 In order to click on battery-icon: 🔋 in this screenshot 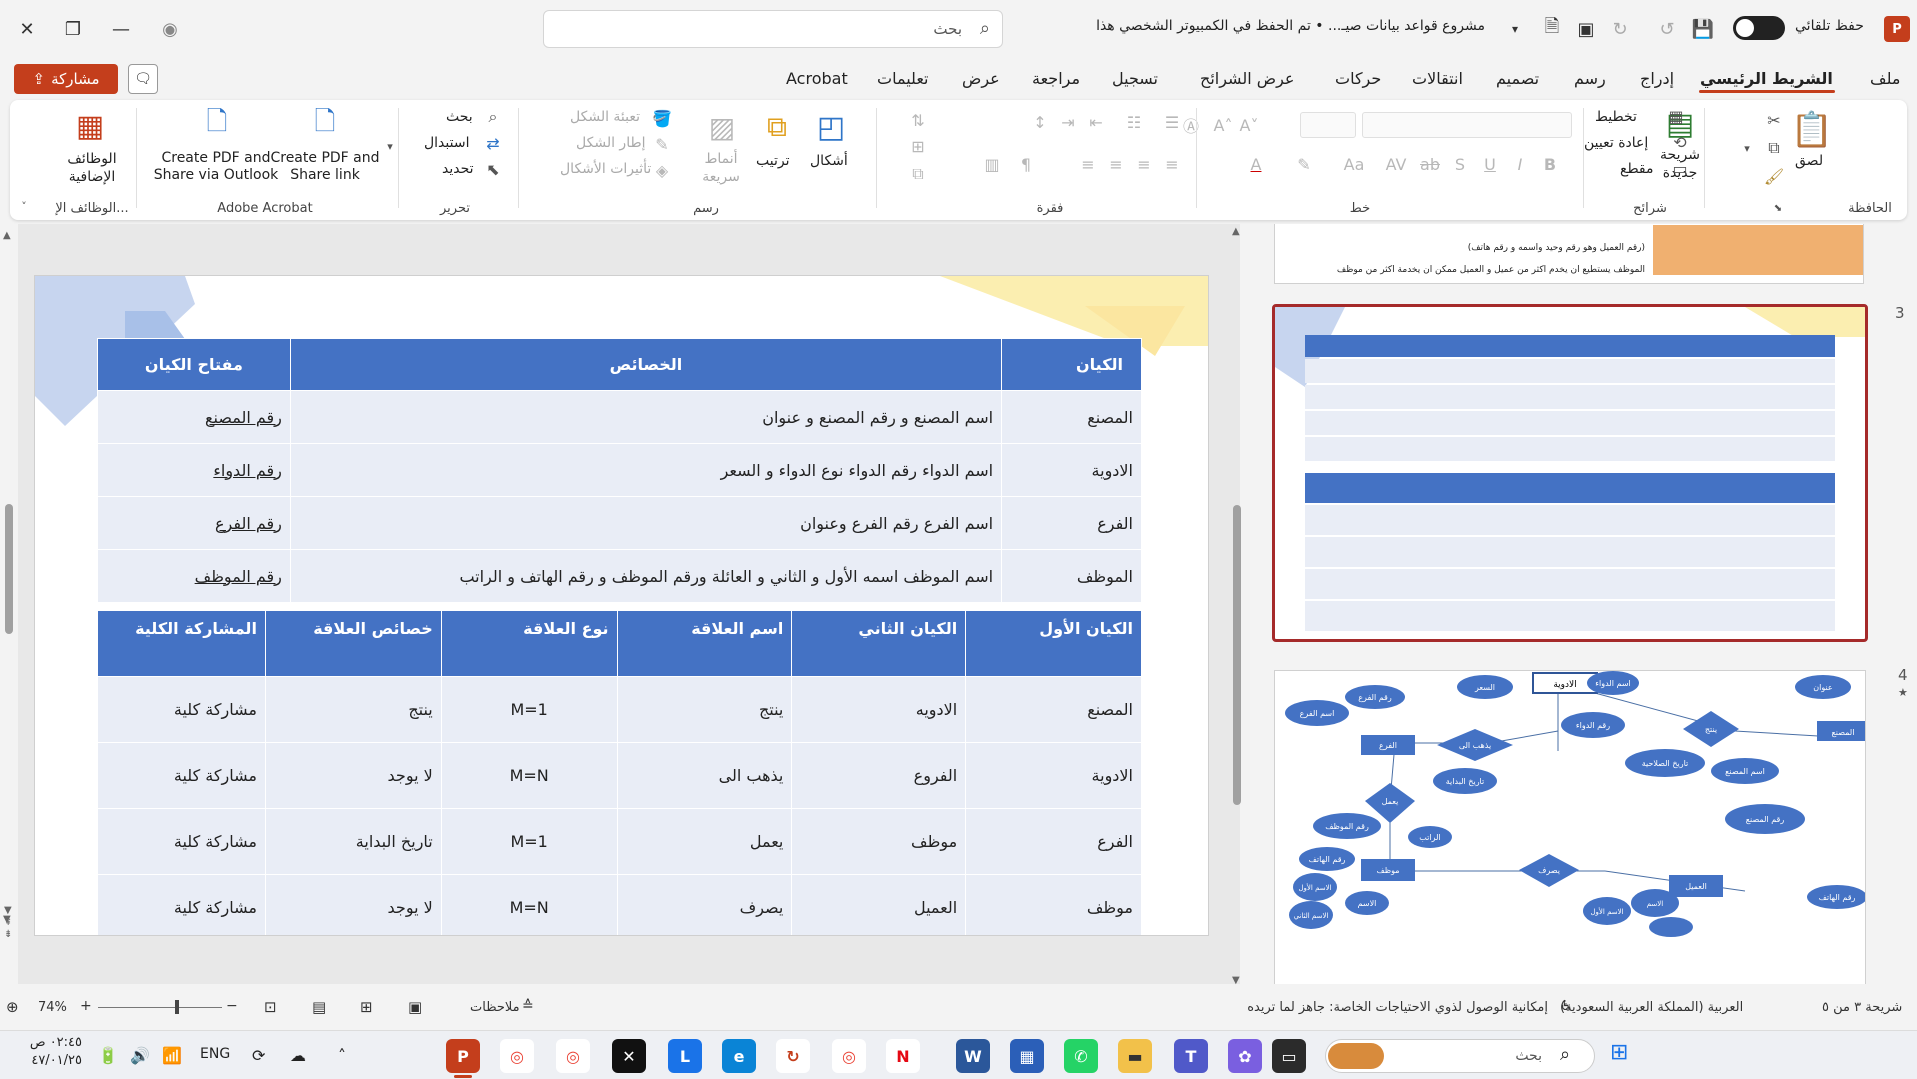, I will do `click(108, 1055)`.